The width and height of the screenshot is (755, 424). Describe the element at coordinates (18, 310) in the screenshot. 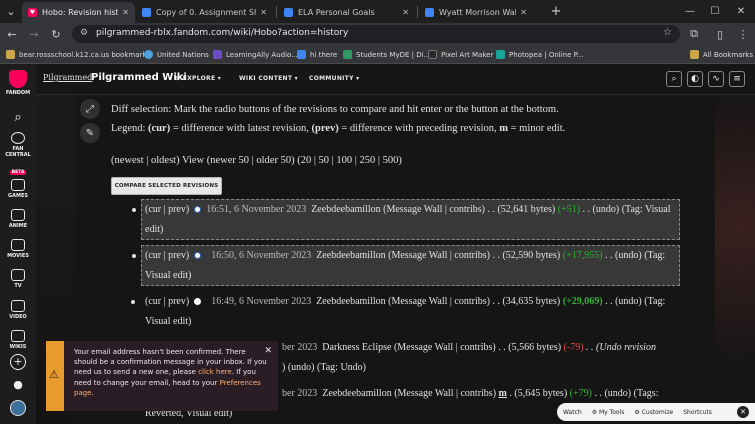

I see `rail-item-video: VIDEO` at that location.